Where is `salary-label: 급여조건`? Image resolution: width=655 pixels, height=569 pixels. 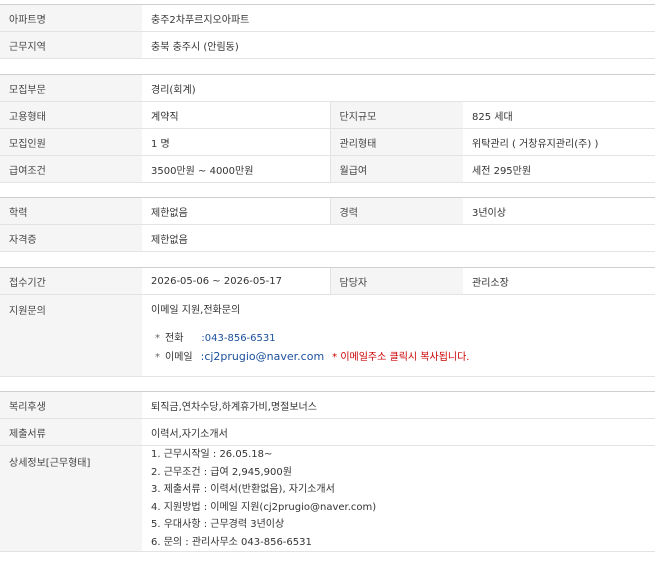
salary-label: 급여조건 is located at coordinates (71, 169).